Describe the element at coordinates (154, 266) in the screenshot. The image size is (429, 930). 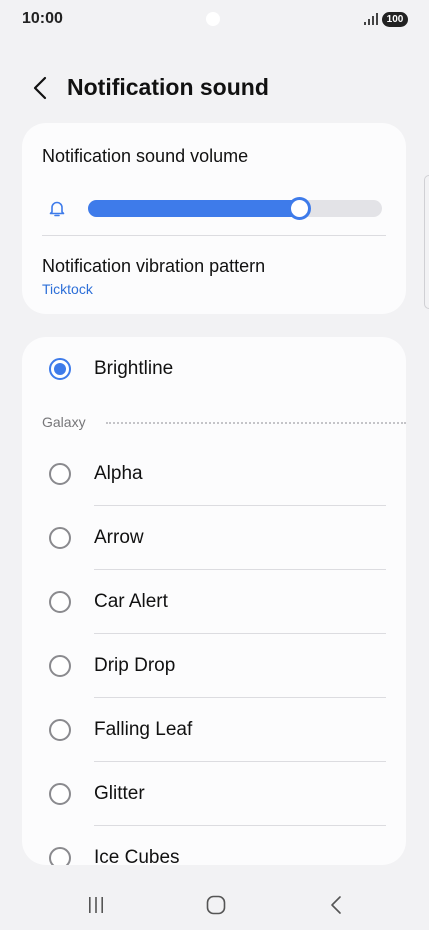
I see `vibration-label: Notification vibration pattern` at that location.